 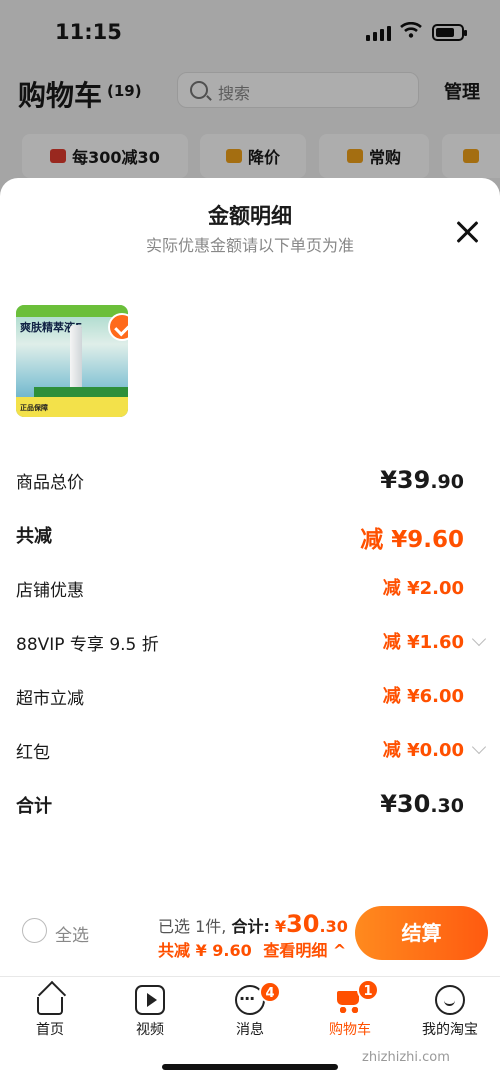 What do you see at coordinates (422, 804) in the screenshot?
I see `row-value: ¥30.30` at bounding box center [422, 804].